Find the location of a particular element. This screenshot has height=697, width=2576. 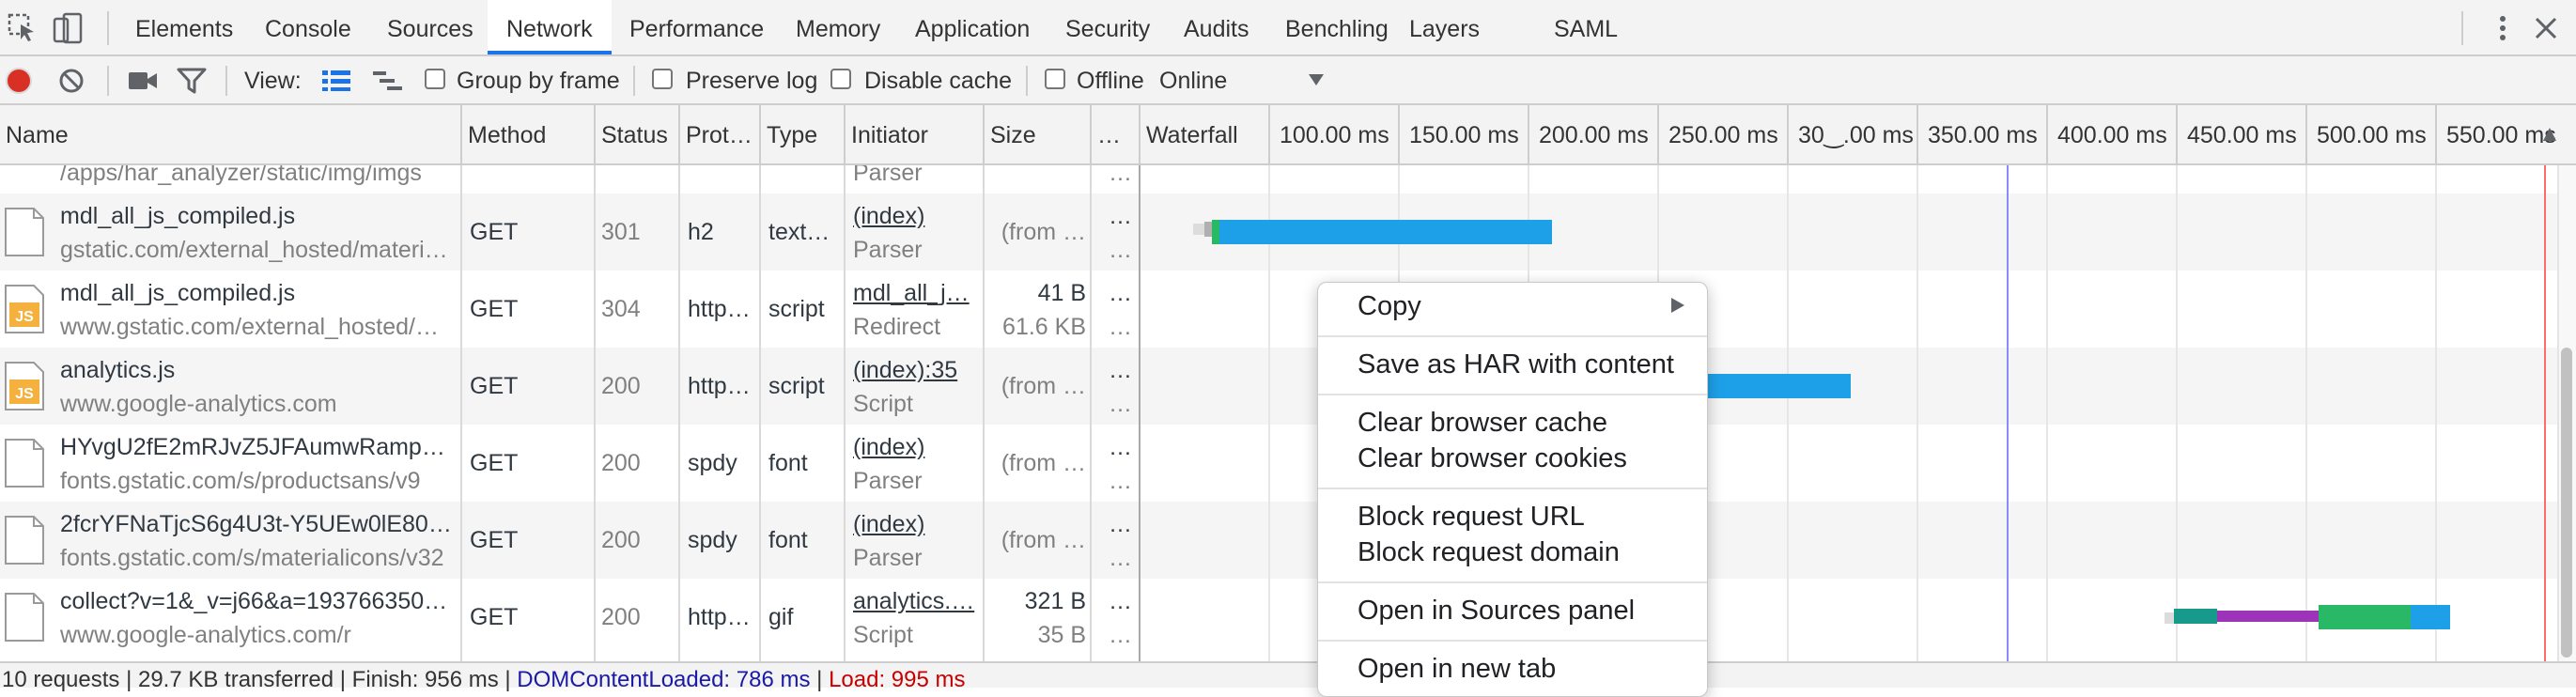

throttling-select: Online is located at coordinates (1193, 81).